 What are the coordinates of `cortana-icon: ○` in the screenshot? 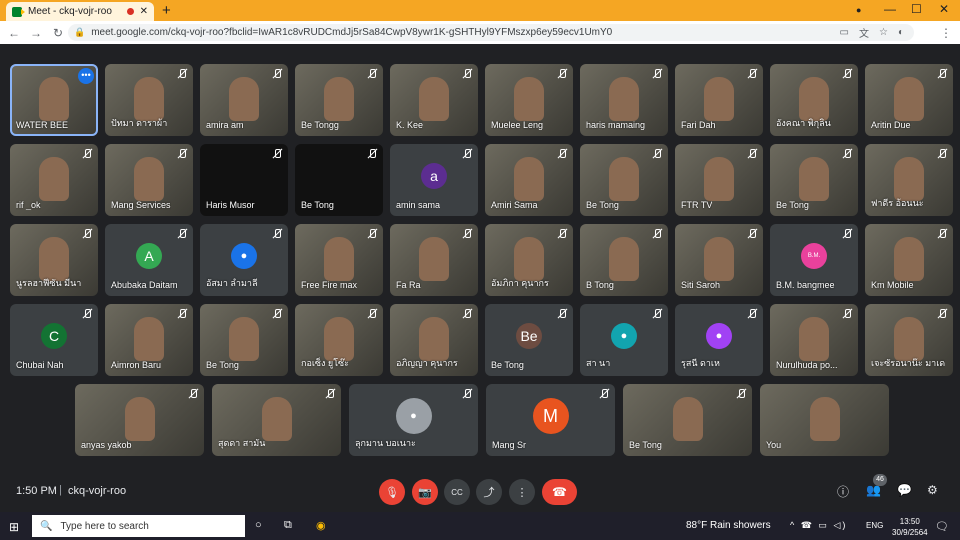 It's located at (258, 525).